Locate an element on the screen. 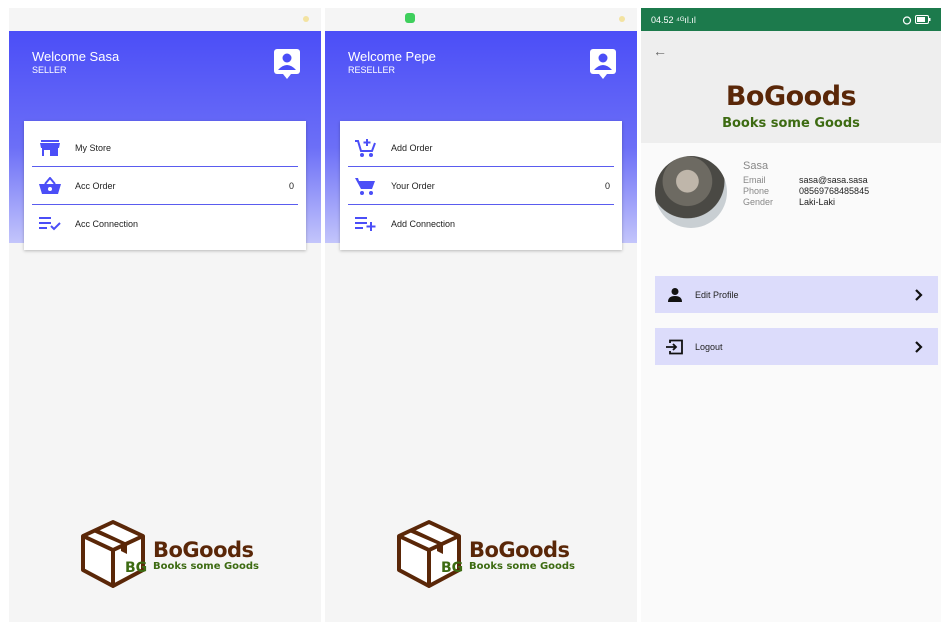 This screenshot has width=941, height=623. status-left: 04.52 ⁴ᴳıl.ıl is located at coordinates (673, 20).